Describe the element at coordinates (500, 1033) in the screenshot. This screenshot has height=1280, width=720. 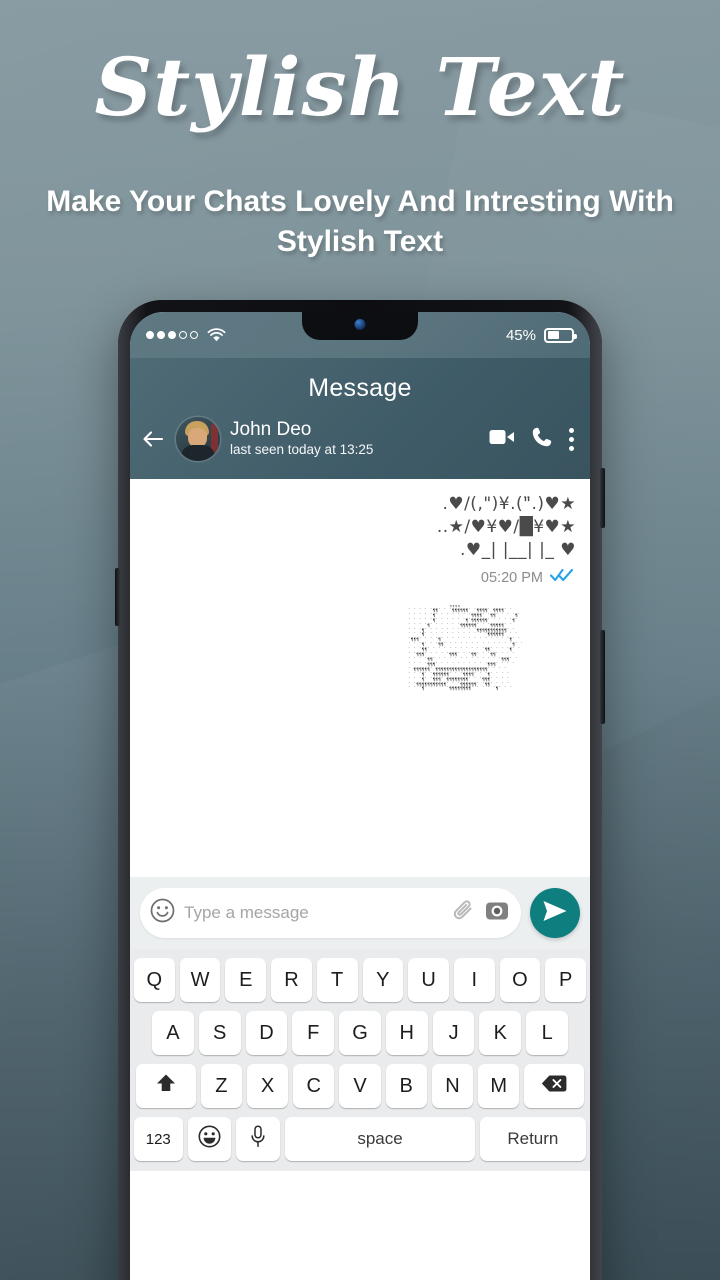
I see `key-k: K` at that location.